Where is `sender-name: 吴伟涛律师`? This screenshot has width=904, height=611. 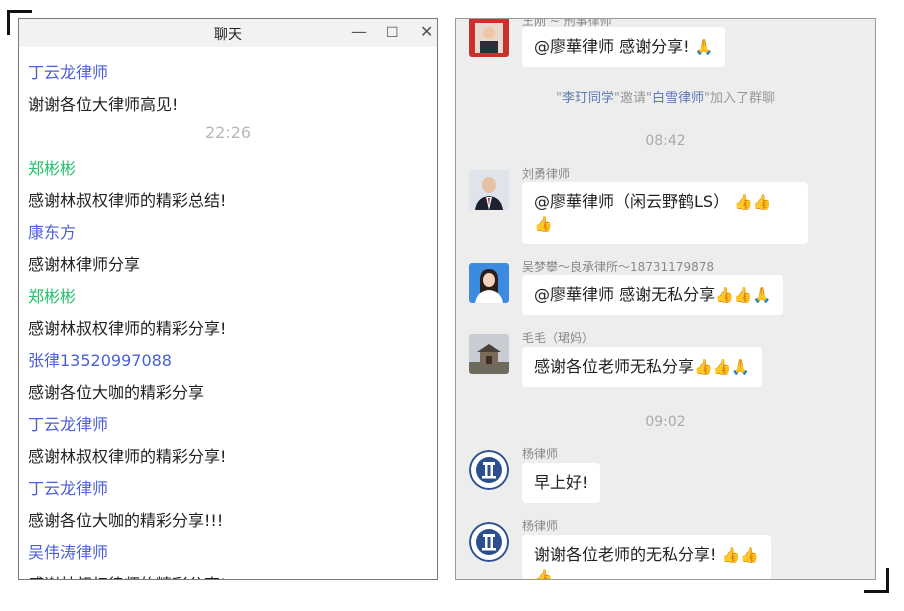
sender-name: 吴伟涛律师 is located at coordinates (68, 551).